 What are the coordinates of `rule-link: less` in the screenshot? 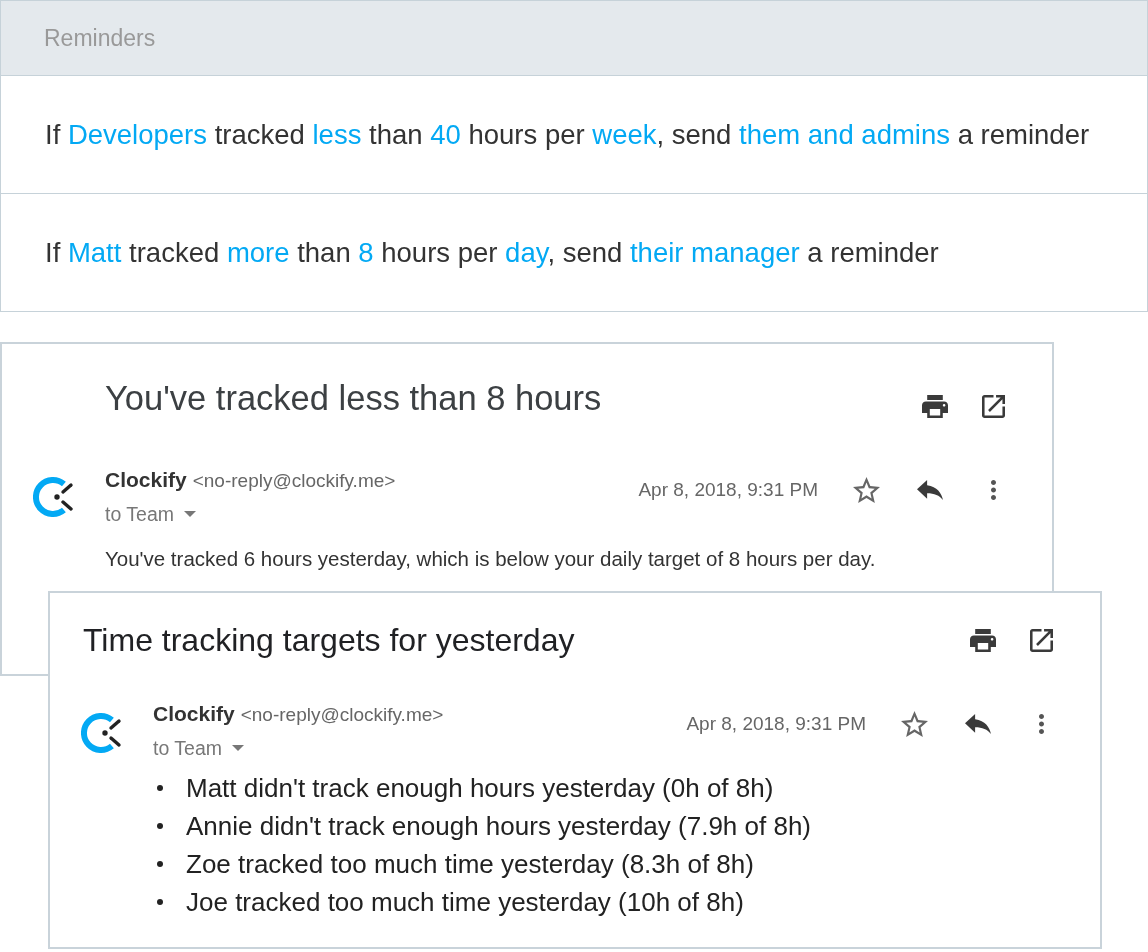 It's located at (337, 134).